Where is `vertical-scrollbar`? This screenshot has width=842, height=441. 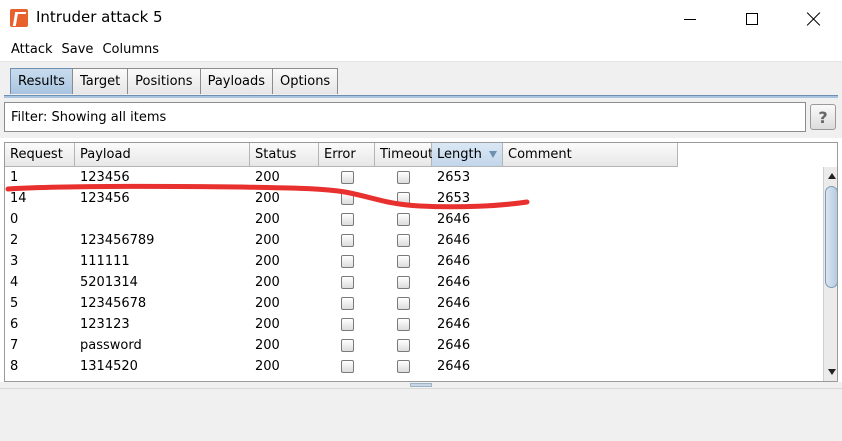
vertical-scrollbar is located at coordinates (830, 274).